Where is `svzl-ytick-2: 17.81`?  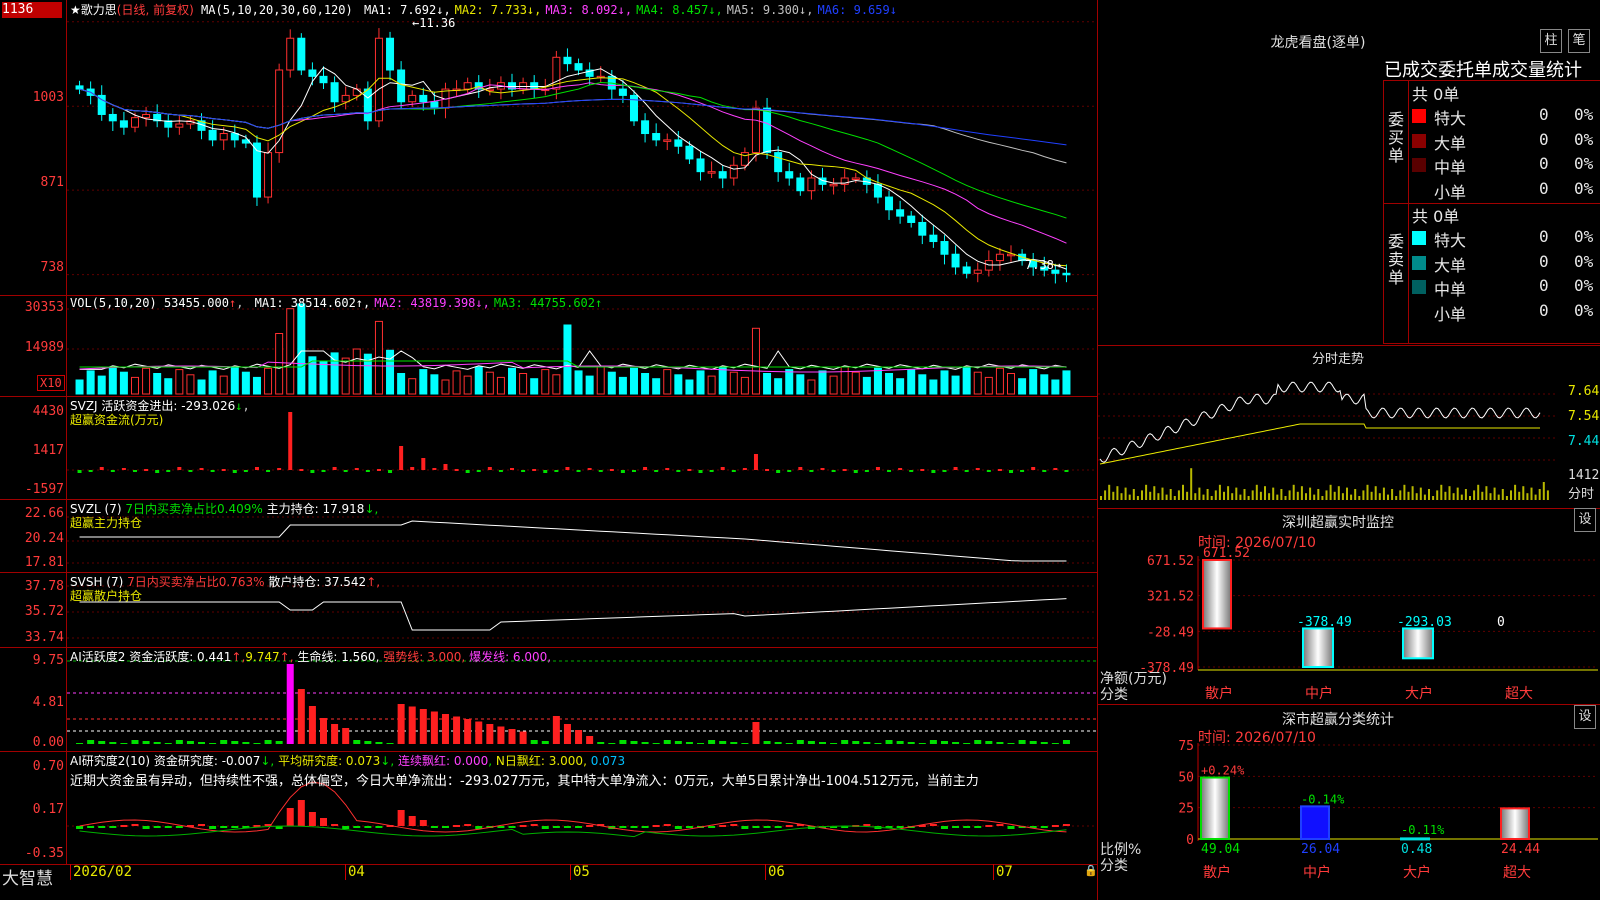
svzl-ytick-2: 17.81 is located at coordinates (44, 562).